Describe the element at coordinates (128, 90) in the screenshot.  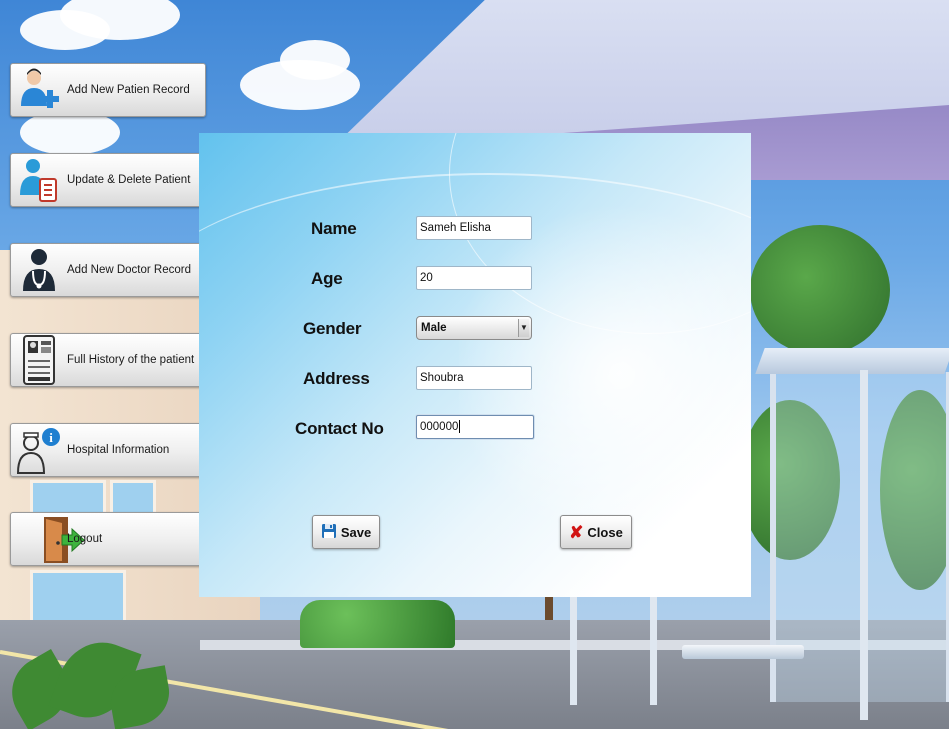
I see `sidebar-item-label: Add New Patien Record` at that location.